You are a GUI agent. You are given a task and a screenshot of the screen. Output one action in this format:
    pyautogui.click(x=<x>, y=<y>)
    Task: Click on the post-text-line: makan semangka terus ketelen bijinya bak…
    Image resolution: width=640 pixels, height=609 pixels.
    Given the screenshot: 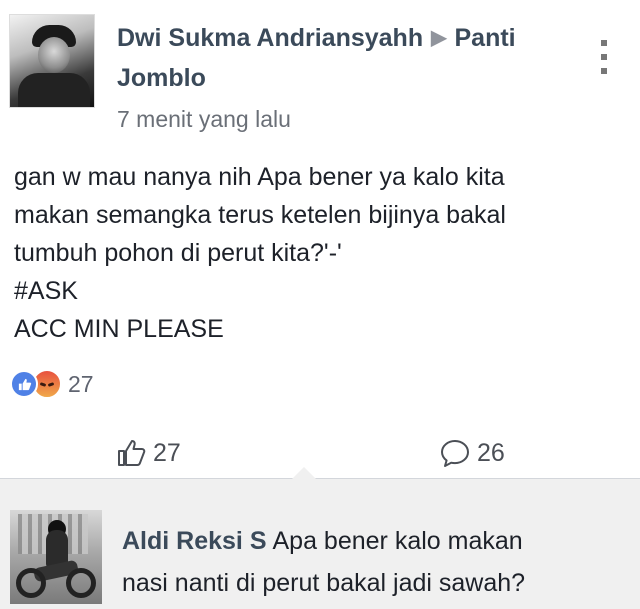 What is the action you would take?
    pyautogui.click(x=260, y=215)
    